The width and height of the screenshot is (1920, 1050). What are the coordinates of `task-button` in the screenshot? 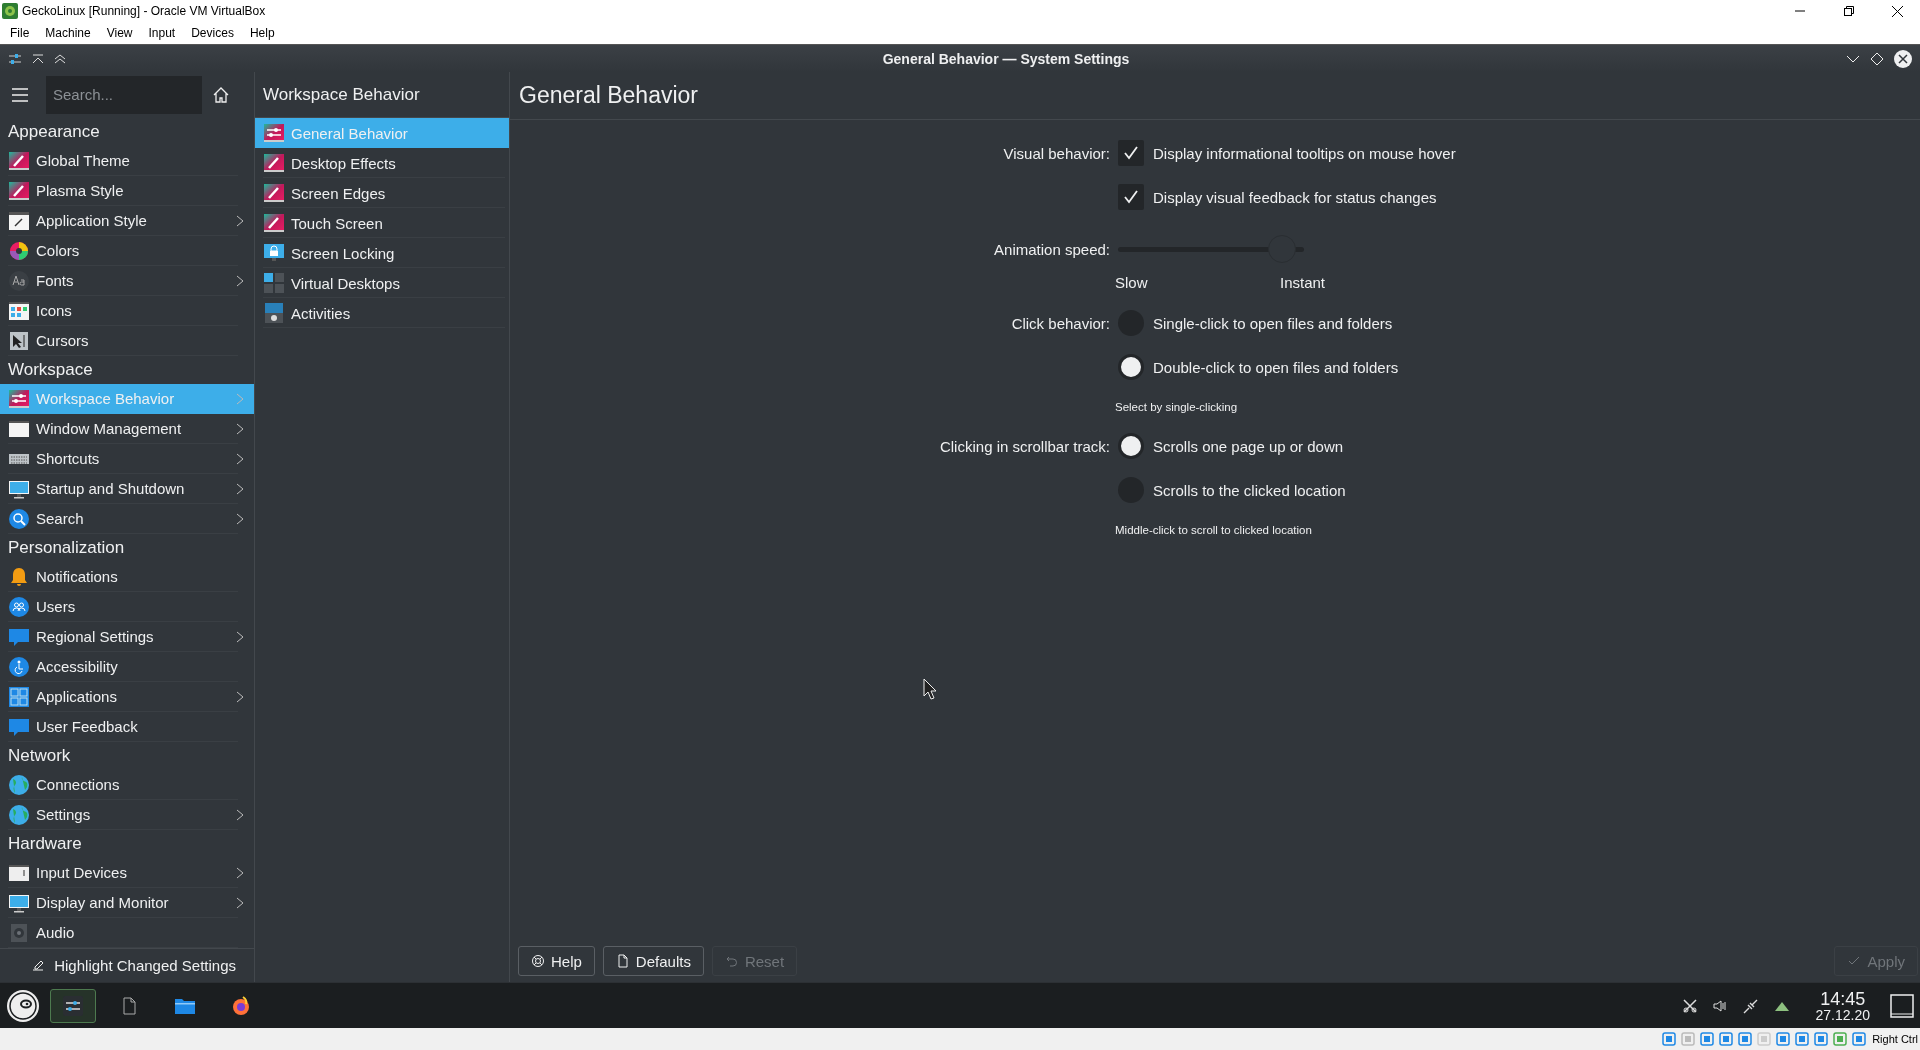 It's located at (73, 1005).